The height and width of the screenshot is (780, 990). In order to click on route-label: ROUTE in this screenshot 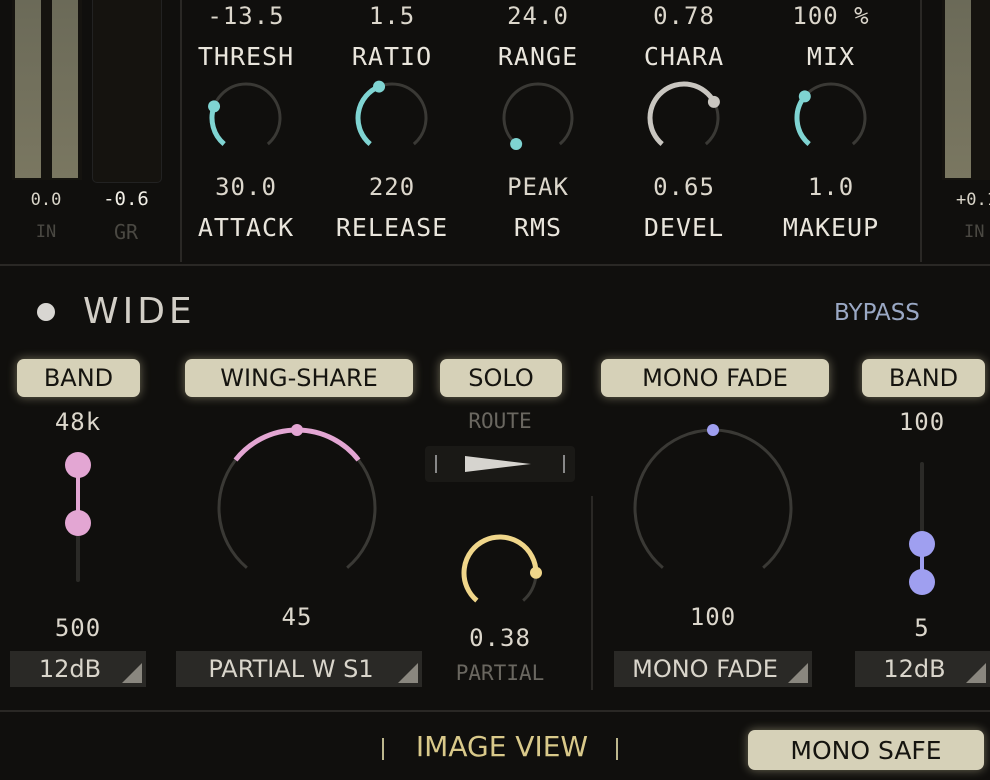, I will do `click(500, 421)`.